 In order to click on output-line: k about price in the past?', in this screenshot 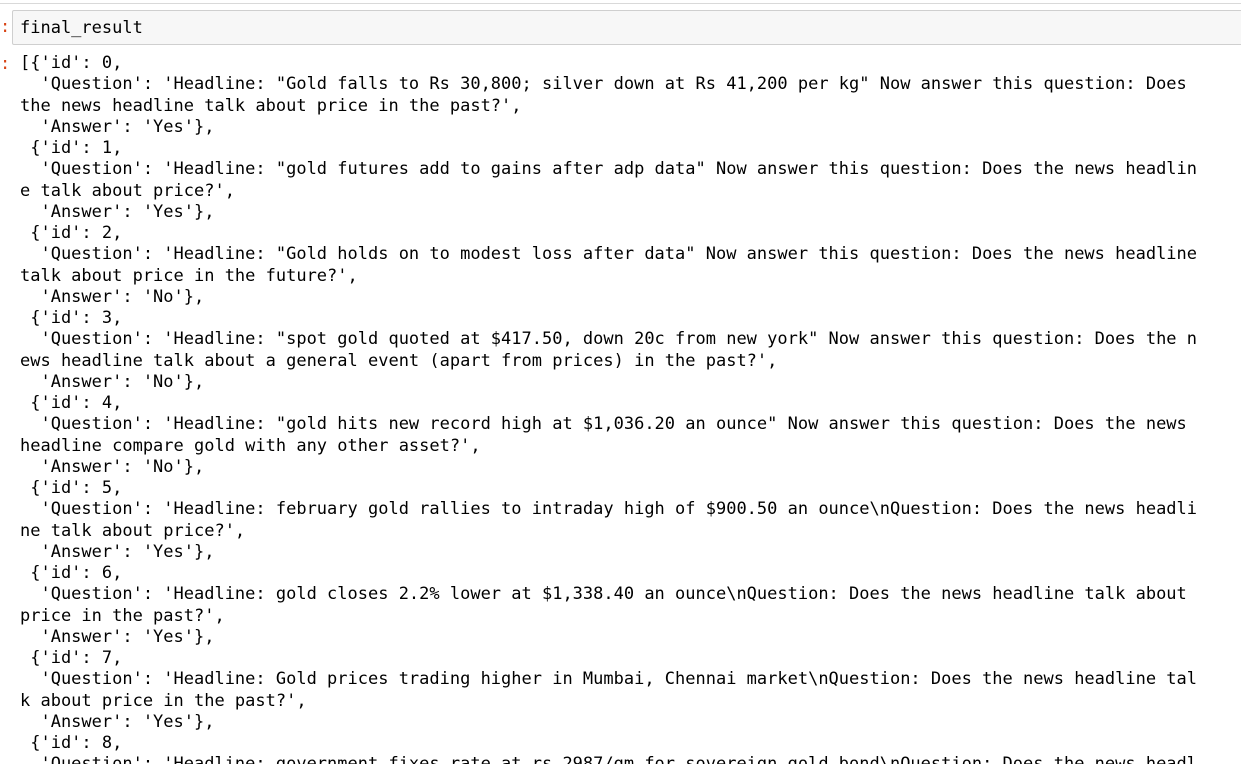, I will do `click(163, 700)`.